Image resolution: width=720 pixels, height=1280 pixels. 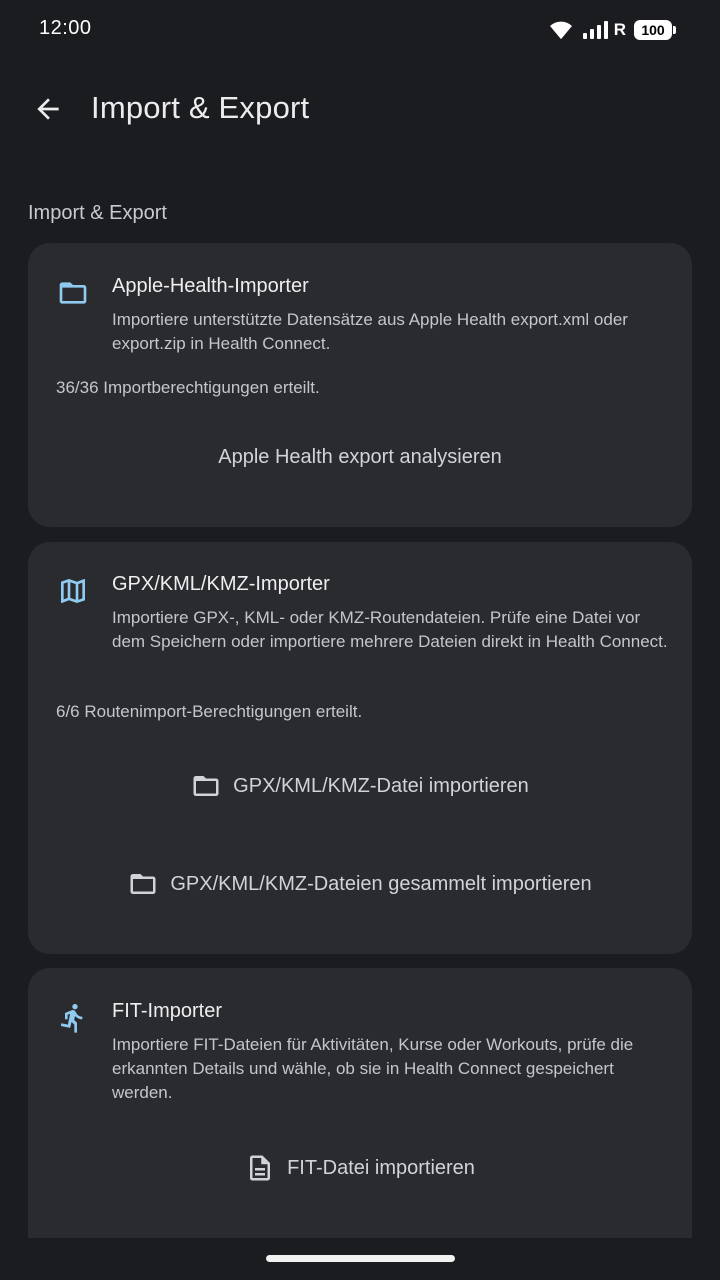 I want to click on card-title: Apple-Health-Importer, so click(x=210, y=286).